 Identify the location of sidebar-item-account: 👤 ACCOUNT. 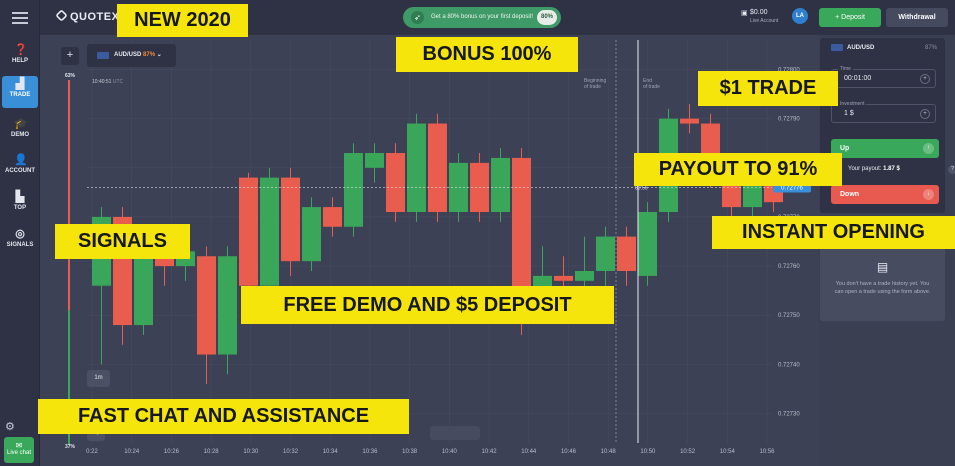
(20, 168).